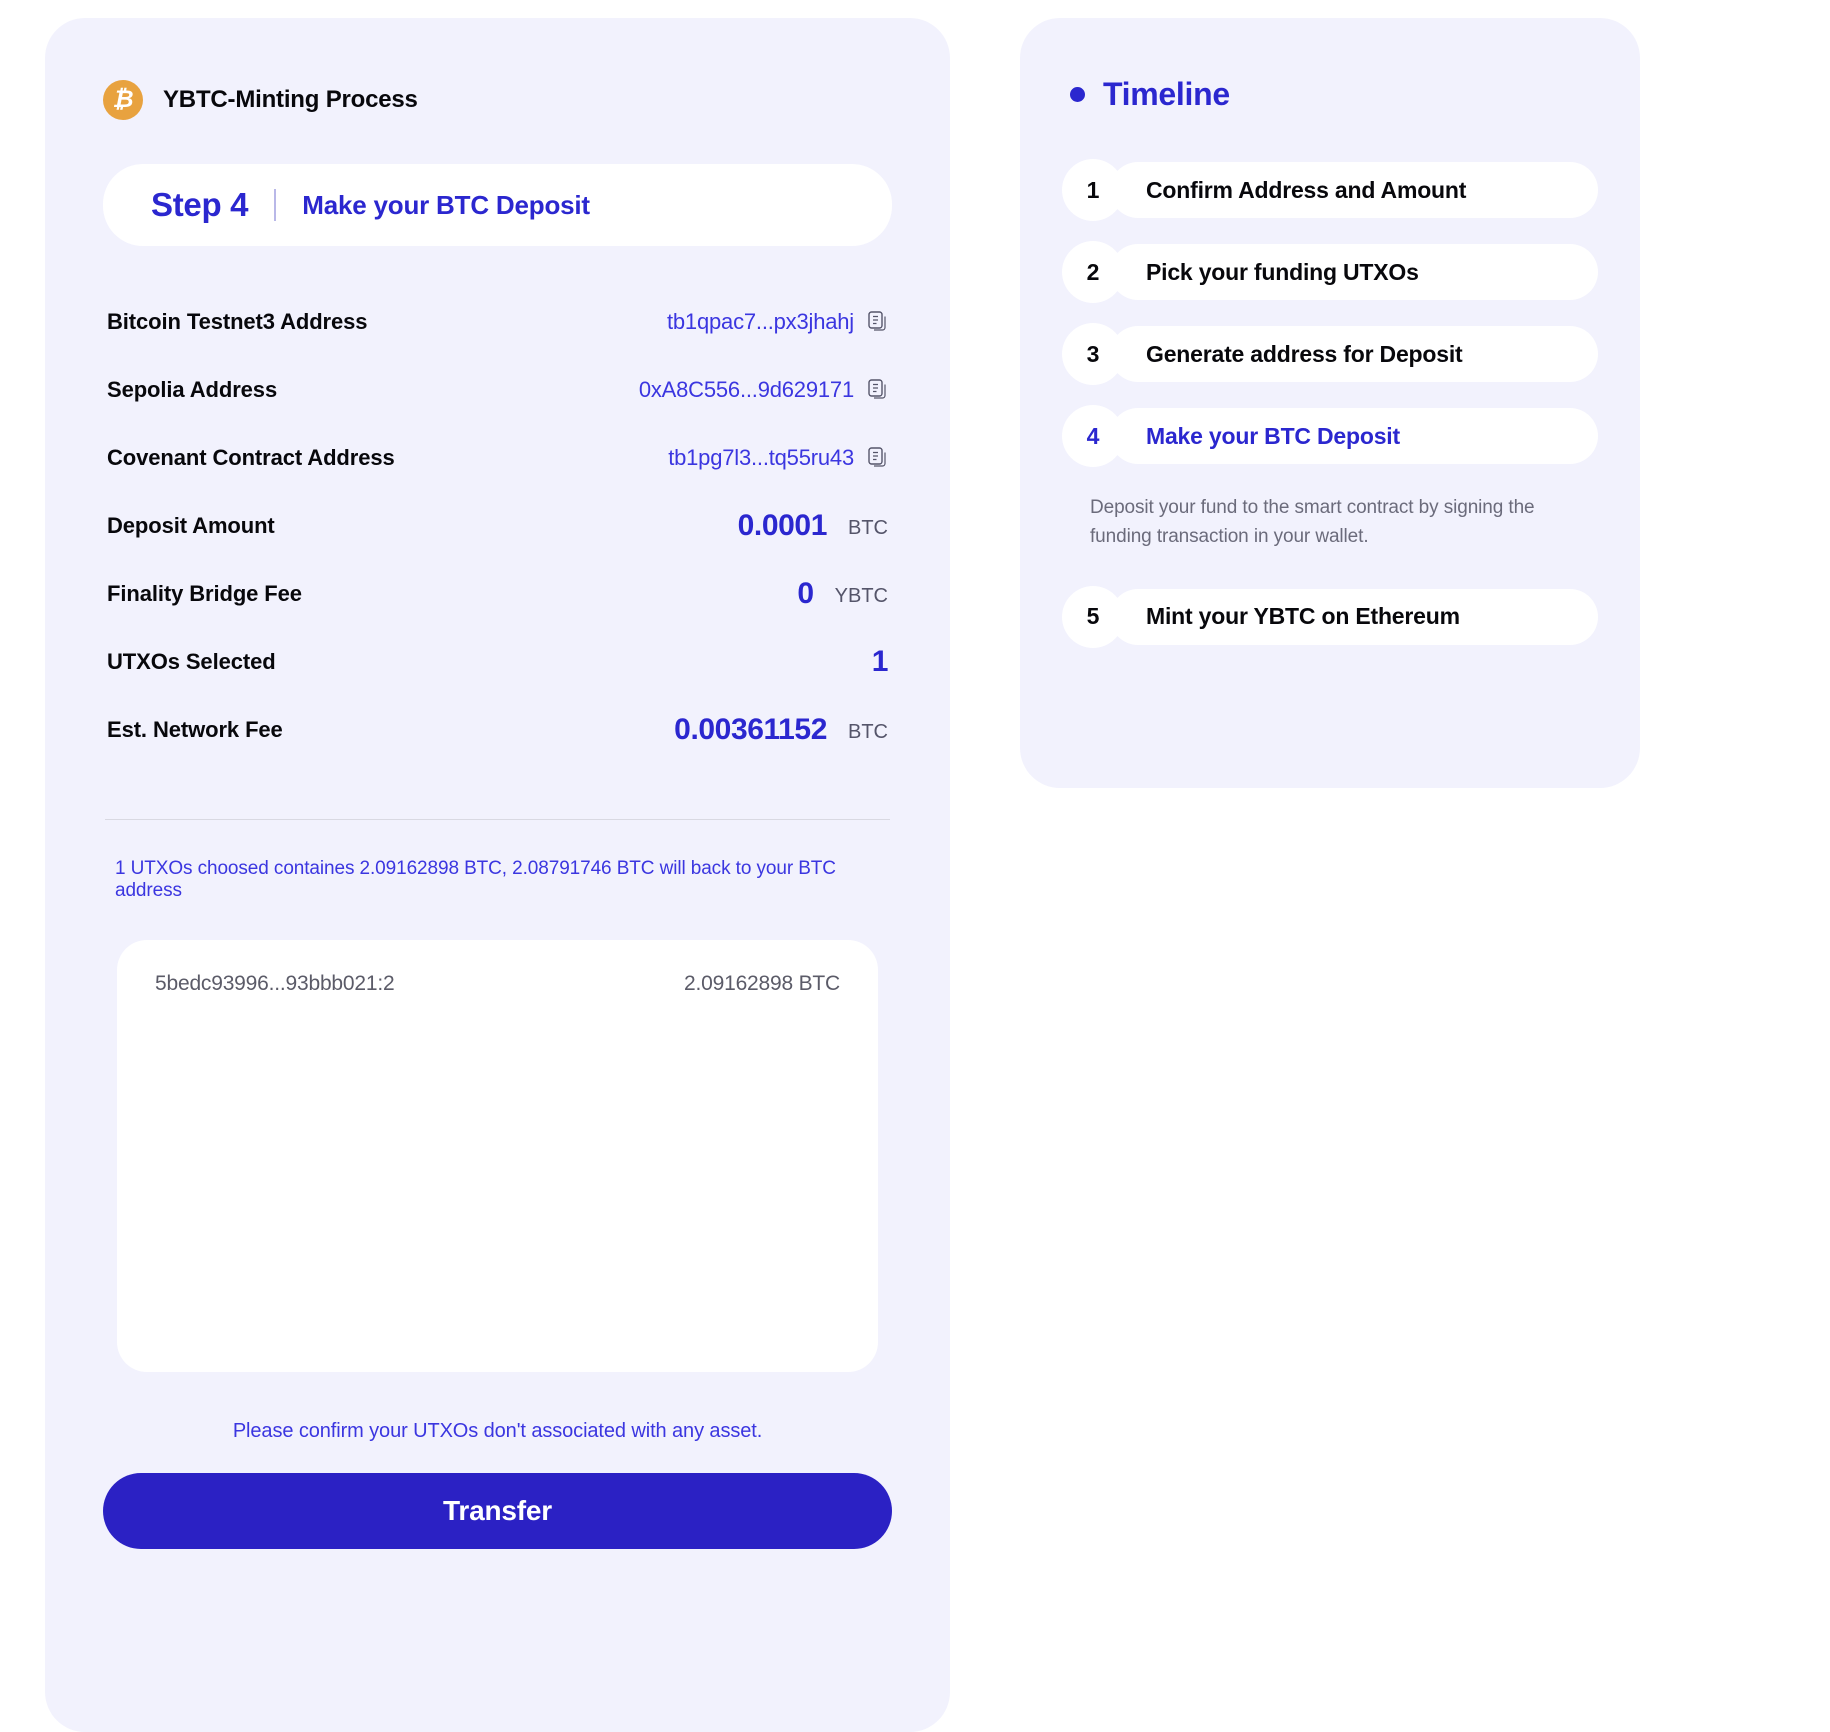 The width and height of the screenshot is (1830, 1732). What do you see at coordinates (762, 983) in the screenshot?
I see `utxo-amount: 2.09162898 BTC` at bounding box center [762, 983].